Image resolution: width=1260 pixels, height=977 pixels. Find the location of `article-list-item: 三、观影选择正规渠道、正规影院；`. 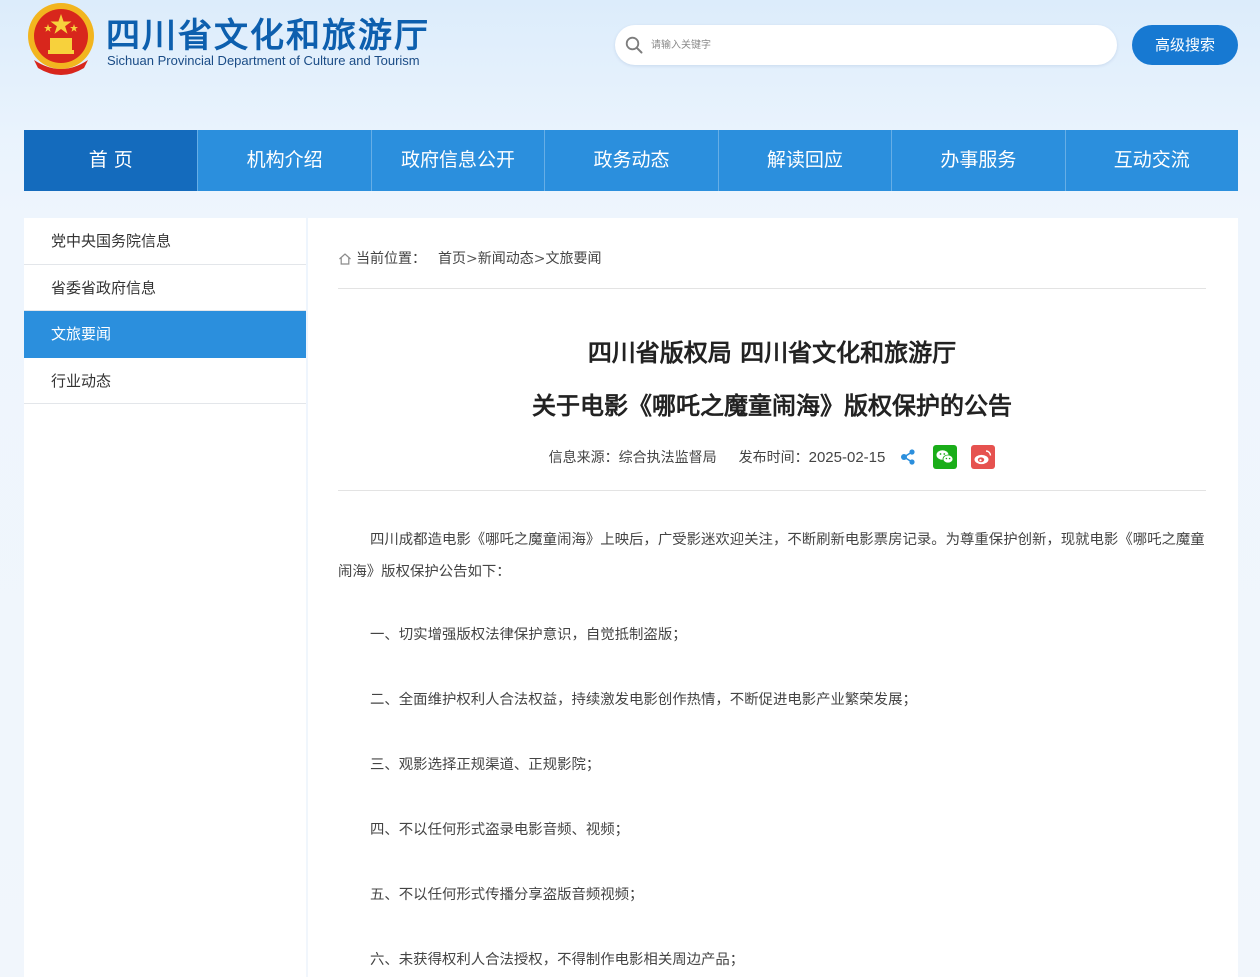

article-list-item: 三、观影选择正规渠道、正规影院； is located at coordinates (485, 765).